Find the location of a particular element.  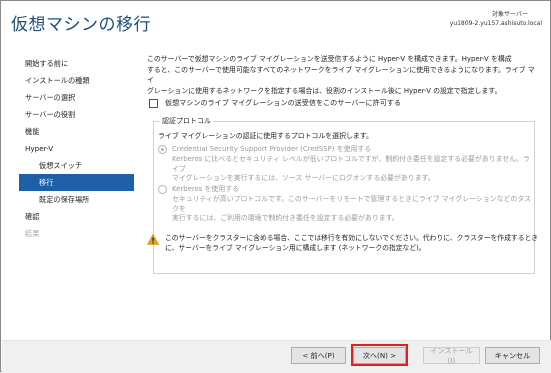

page-title: 仮想マシンの移行 is located at coordinates (81, 25).